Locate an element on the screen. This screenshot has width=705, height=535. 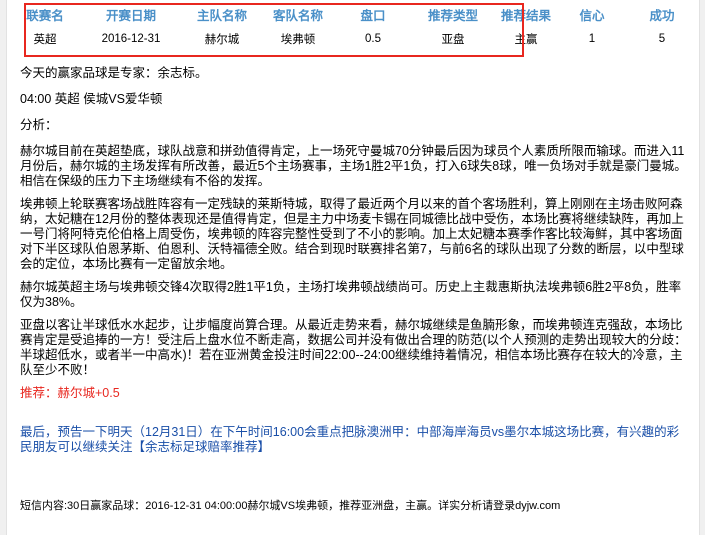
window-frame-right is located at coordinates (702, 267).